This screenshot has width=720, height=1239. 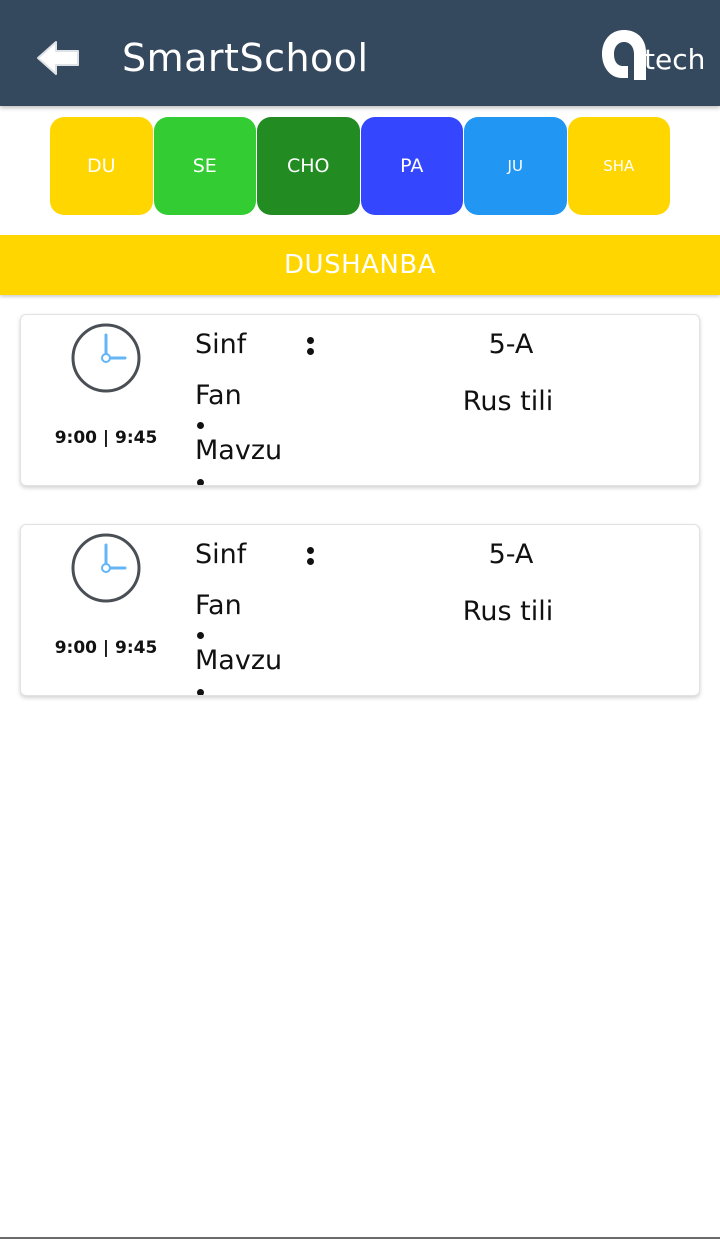 What do you see at coordinates (675, 59) in the screenshot?
I see `logo-text: tech` at bounding box center [675, 59].